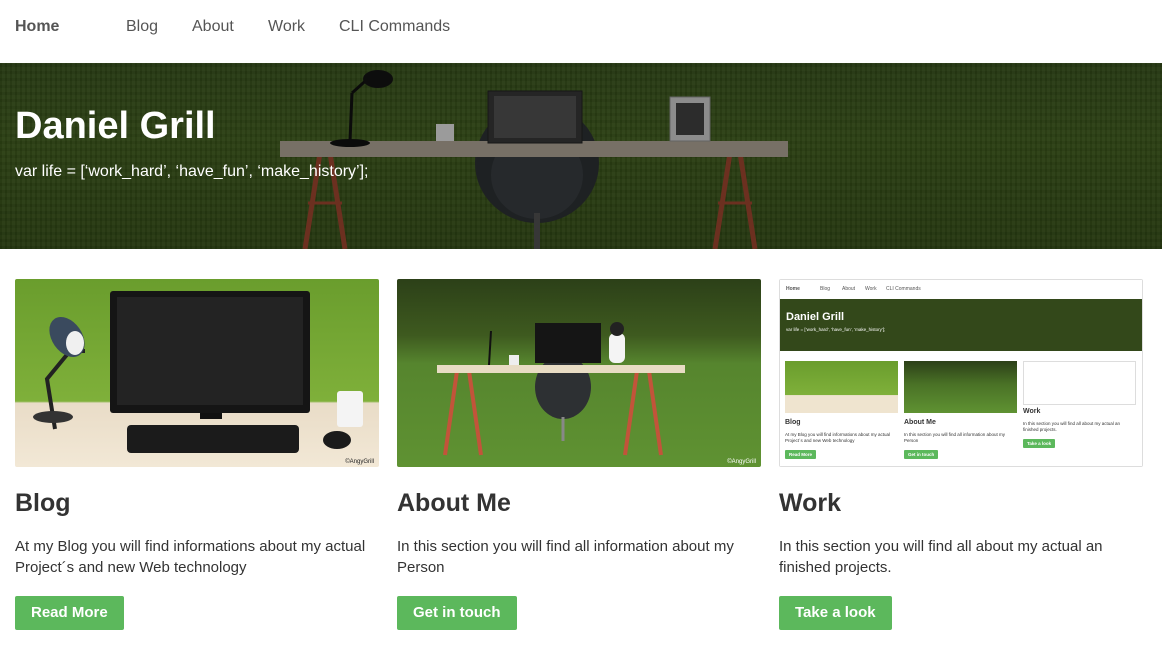 This screenshot has height=652, width=1162. Describe the element at coordinates (43, 503) in the screenshot. I see `blog-title: Blog` at that location.